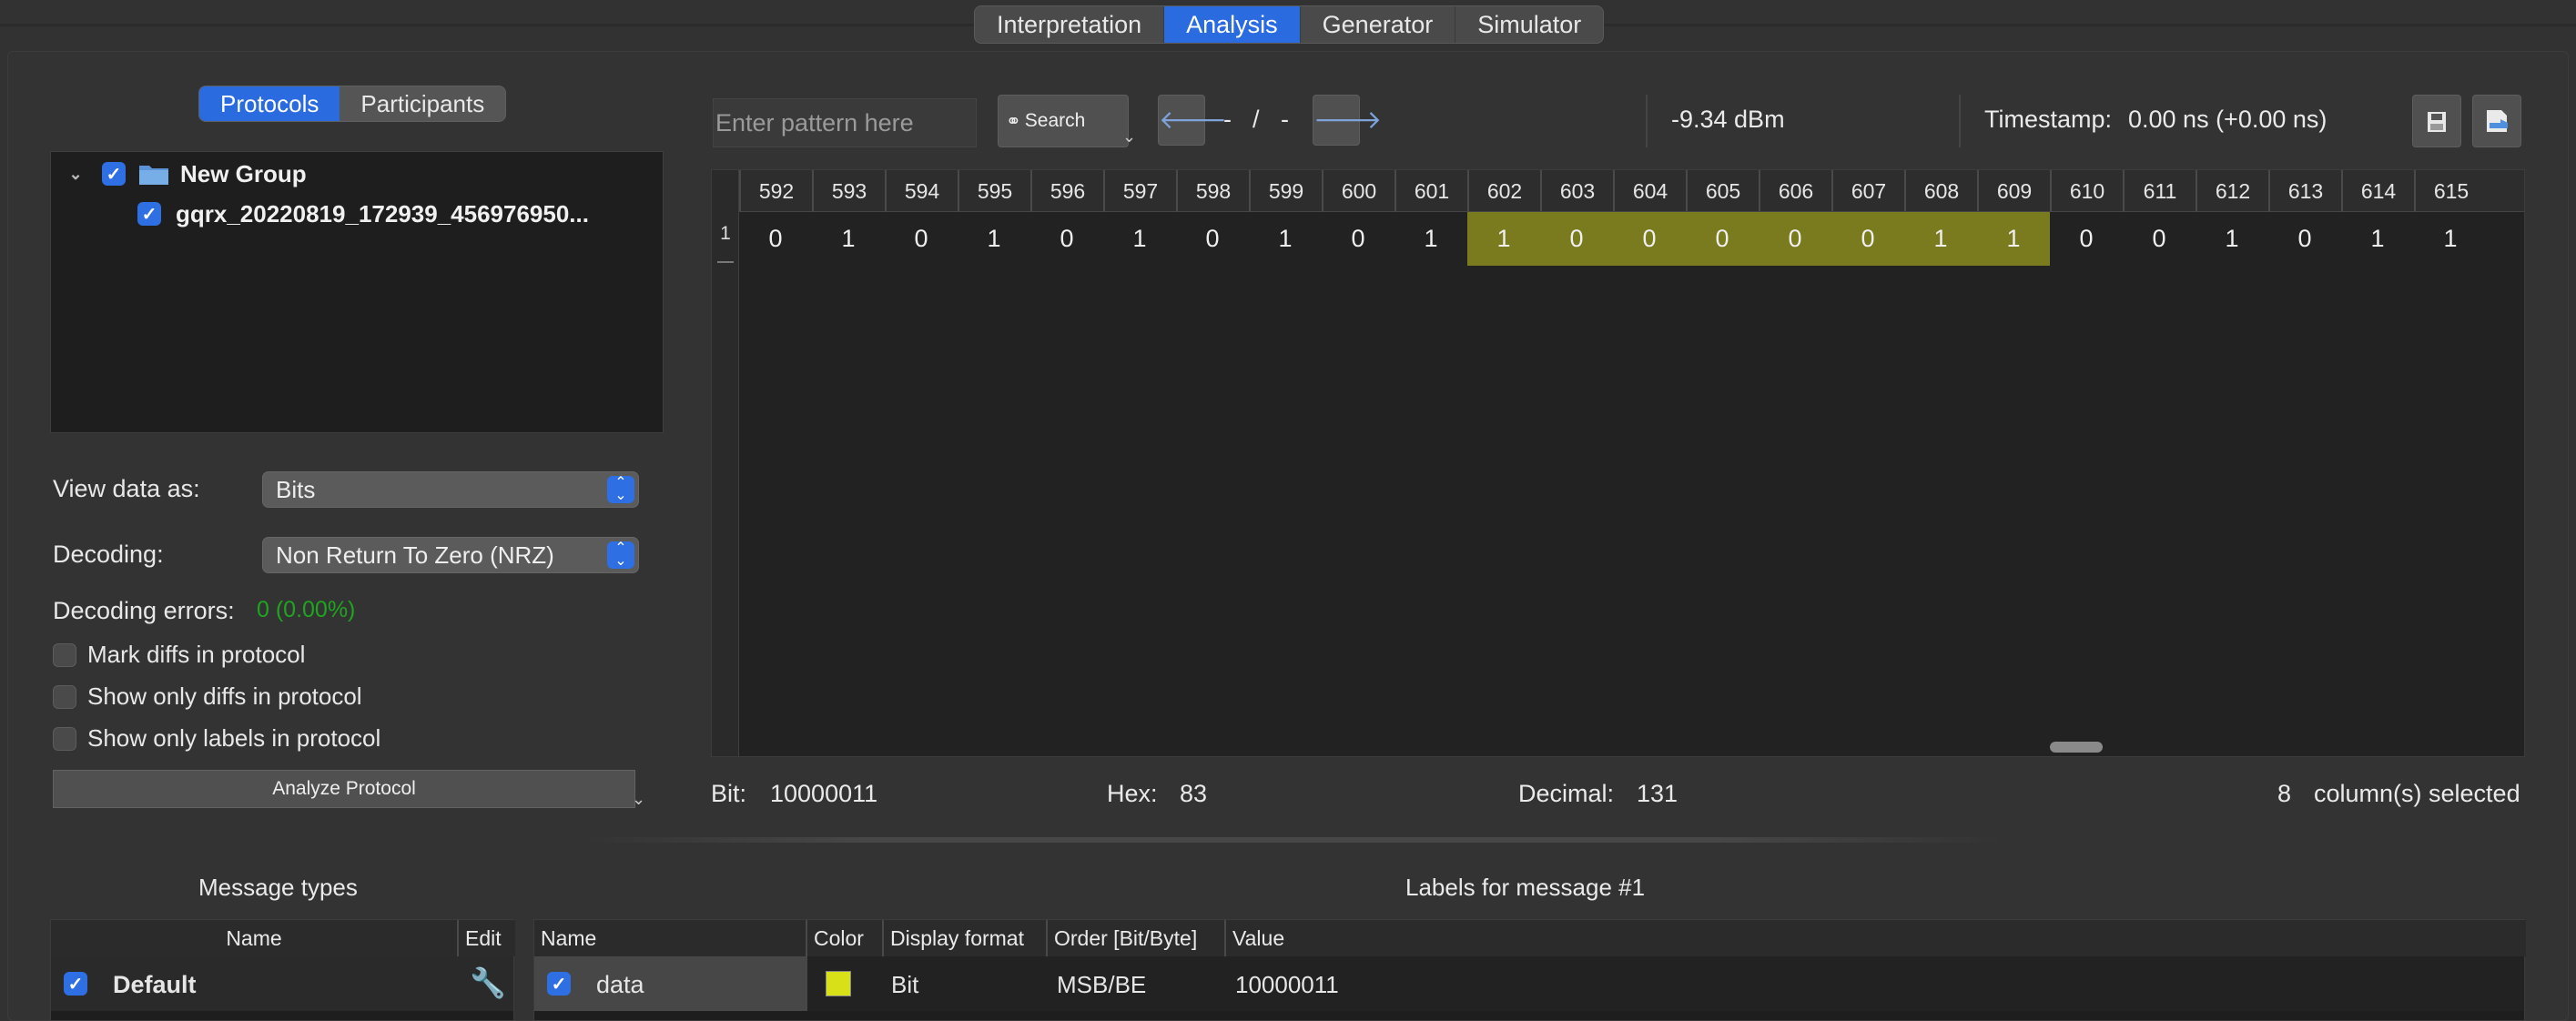  What do you see at coordinates (2436, 121) in the screenshot?
I see `save-button` at bounding box center [2436, 121].